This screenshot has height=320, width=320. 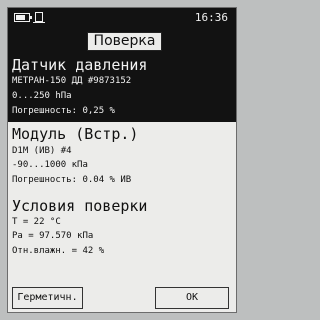 What do you see at coordinates (72, 180) in the screenshot?
I see `module-error: Погрешность: 0.04 % ИВ` at bounding box center [72, 180].